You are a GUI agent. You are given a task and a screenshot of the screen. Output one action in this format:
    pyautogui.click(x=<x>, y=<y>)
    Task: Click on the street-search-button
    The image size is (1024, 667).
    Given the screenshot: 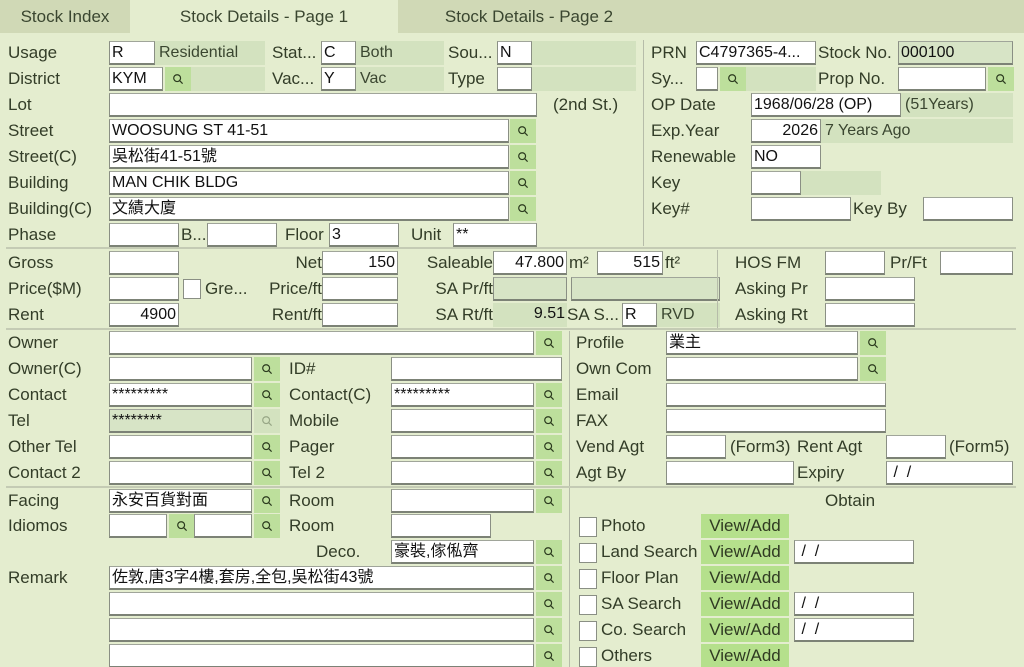 What is the action you would take?
    pyautogui.click(x=523, y=131)
    